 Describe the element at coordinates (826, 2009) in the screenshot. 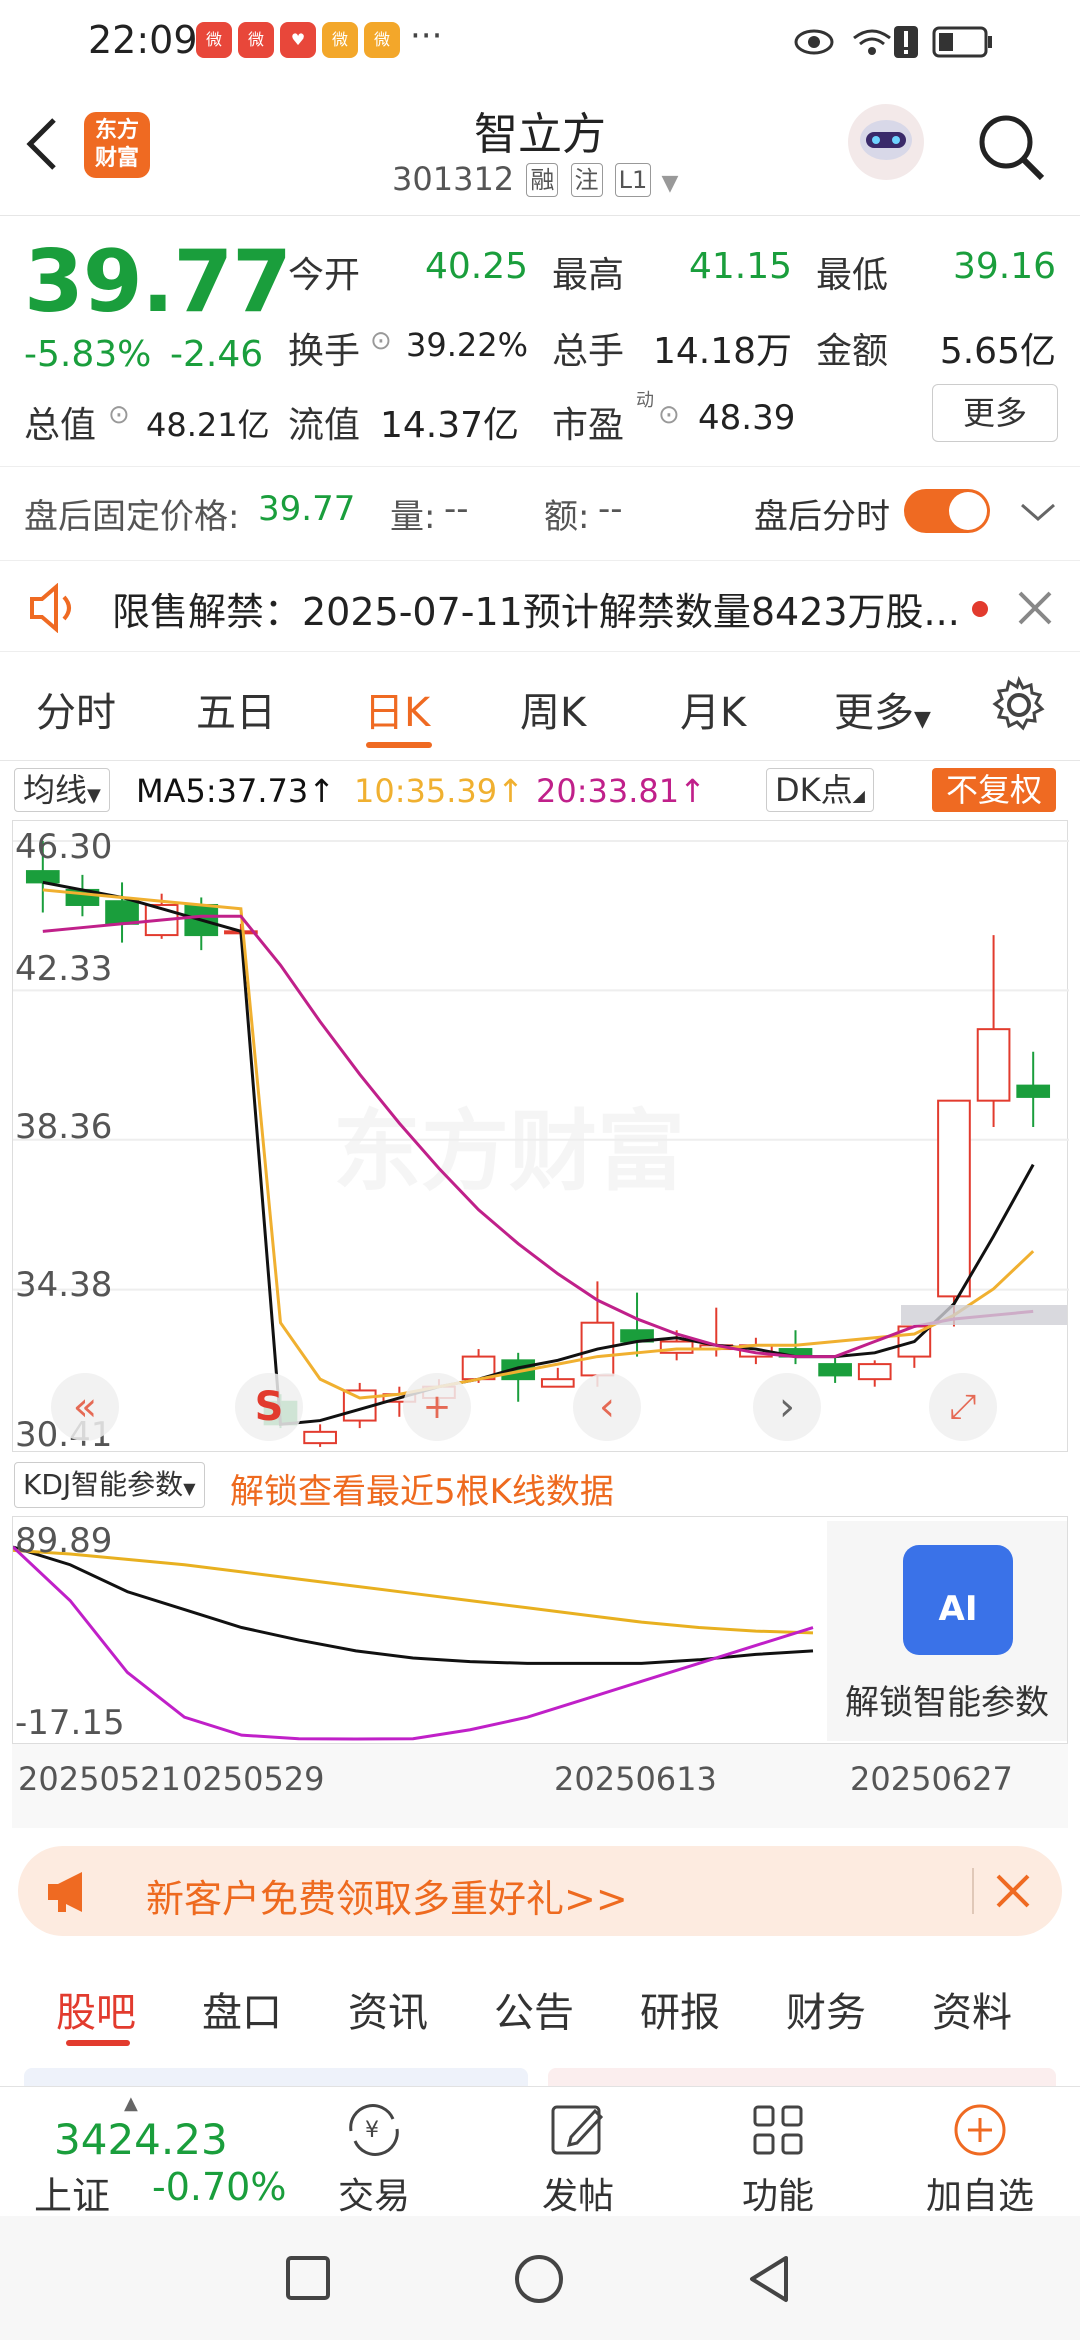

I see `tab-finance: 财务` at that location.